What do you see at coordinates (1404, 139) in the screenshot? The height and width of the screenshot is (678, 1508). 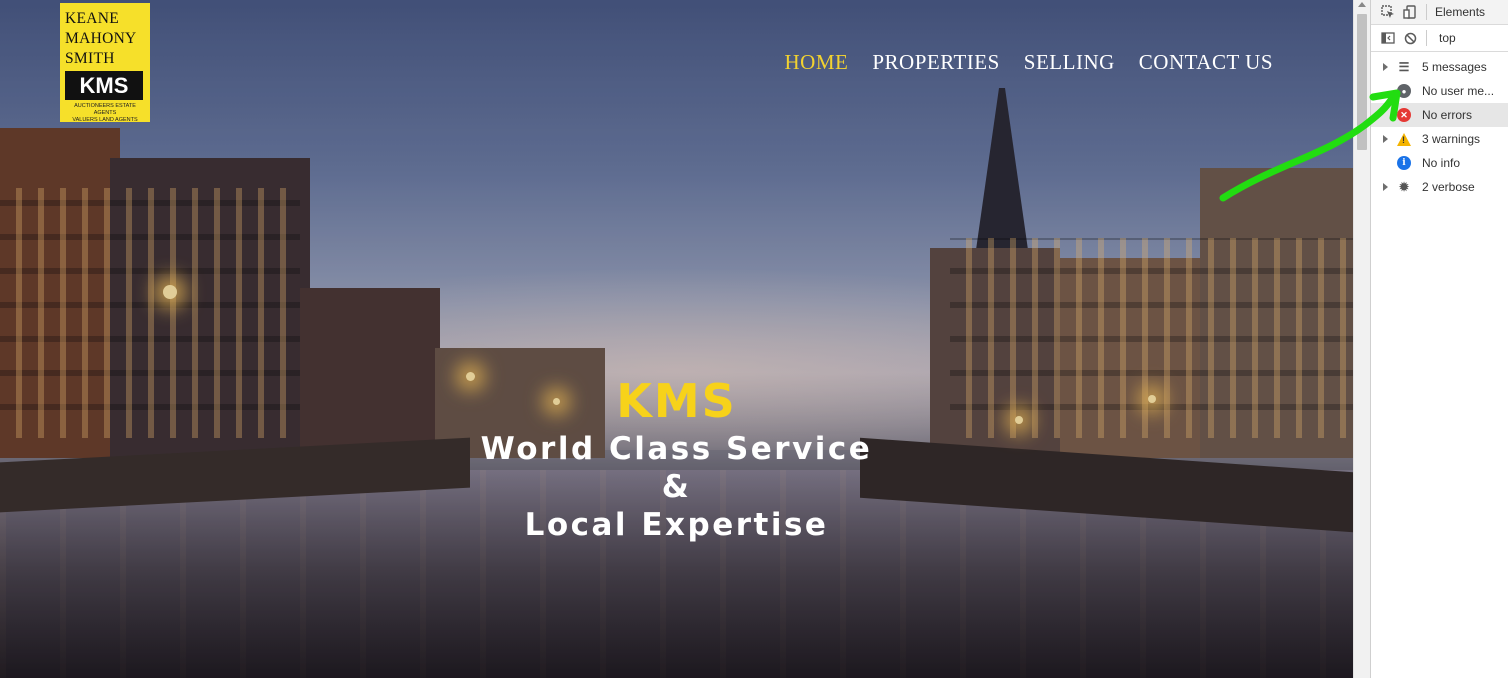 I see `warning-icon: !` at bounding box center [1404, 139].